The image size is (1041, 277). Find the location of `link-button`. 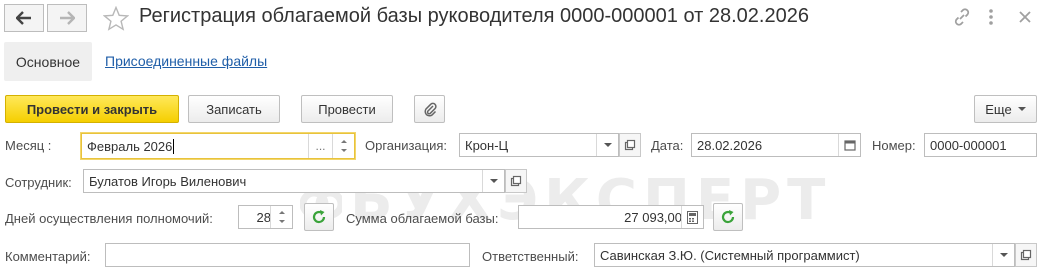

link-button is located at coordinates (962, 18).